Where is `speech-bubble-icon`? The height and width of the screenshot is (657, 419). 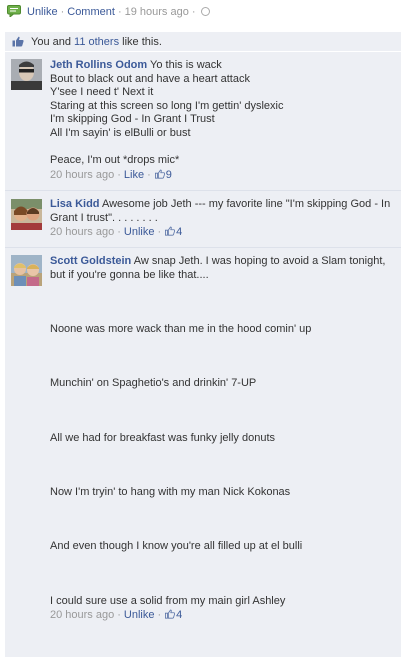
speech-bubble-icon is located at coordinates (14, 11).